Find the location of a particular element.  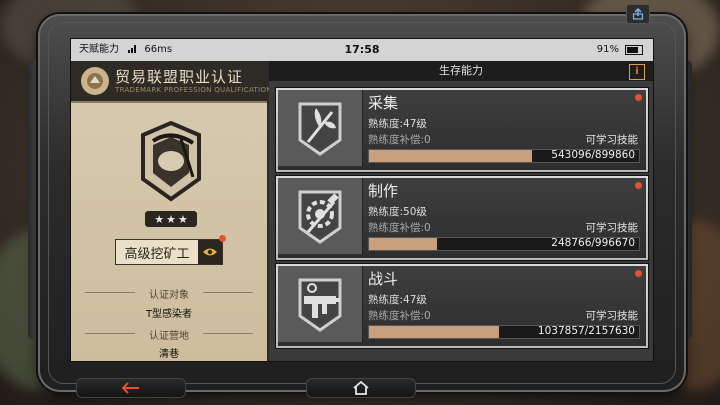

skill-card-crafting: 制作 熟练度:50级 熟练度补偿:0 可学习技能 248766/996670 is located at coordinates (462, 218).